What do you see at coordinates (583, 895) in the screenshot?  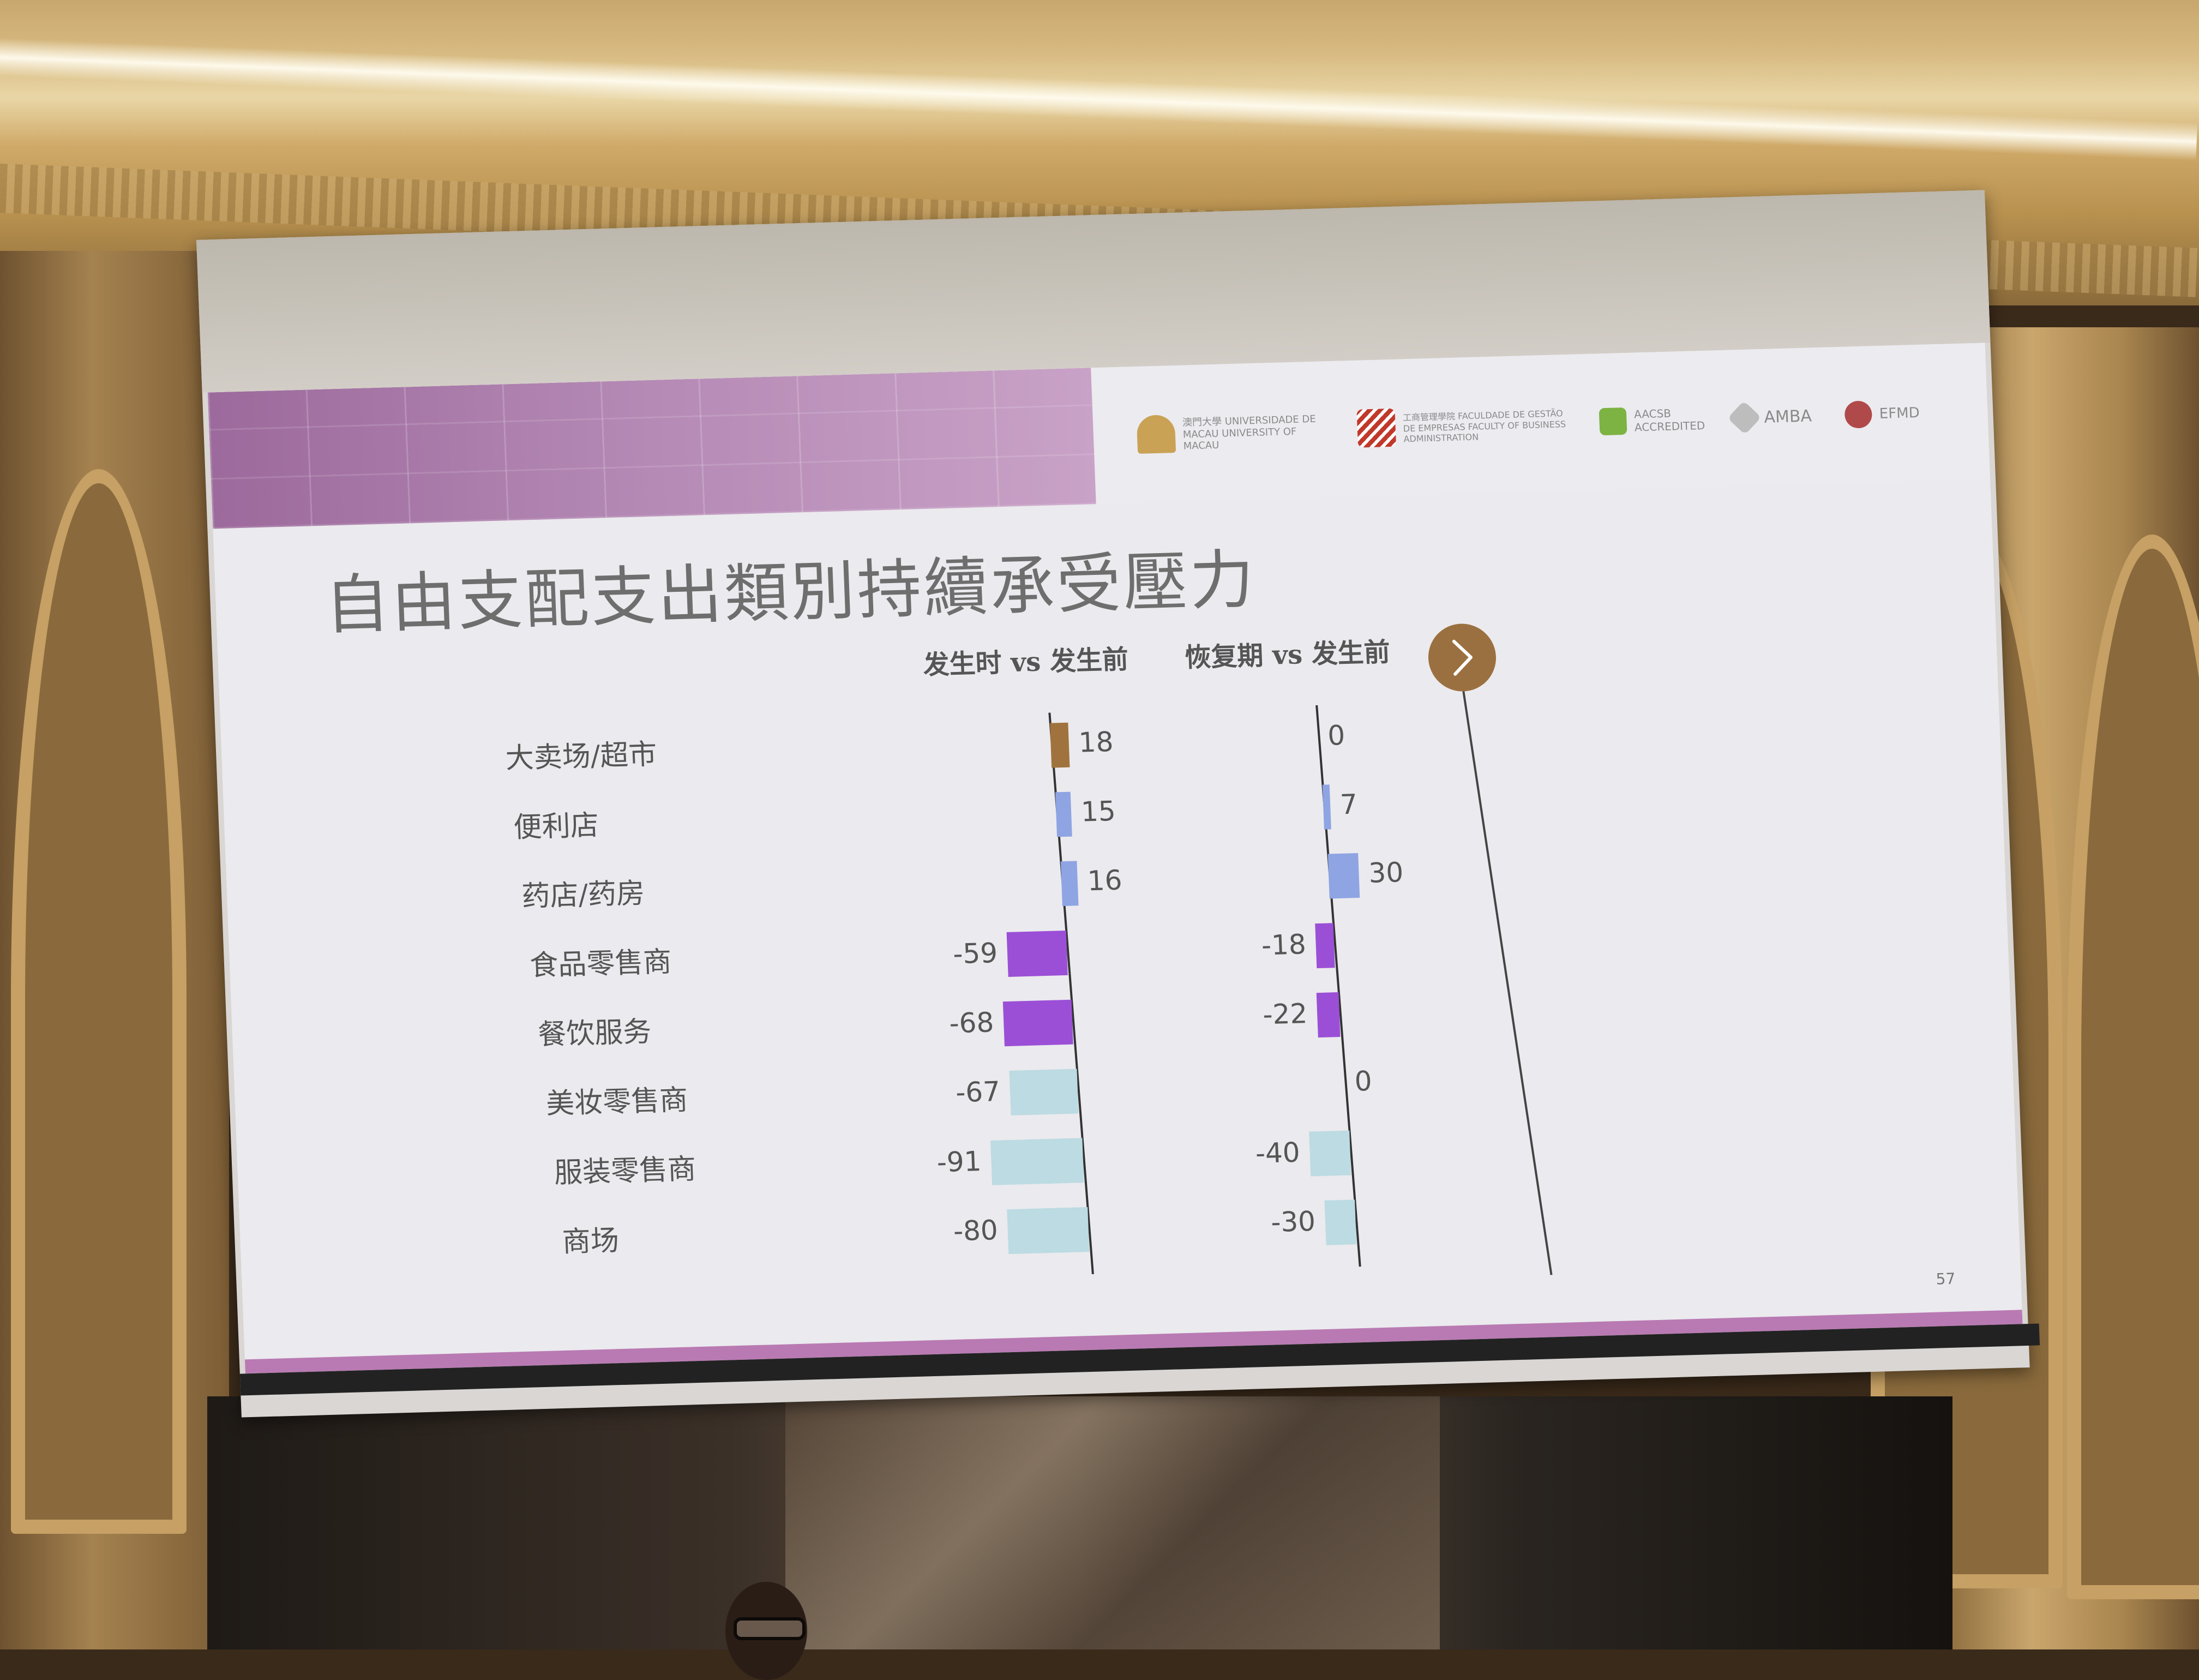 I see `category-label: 药店/药房` at bounding box center [583, 895].